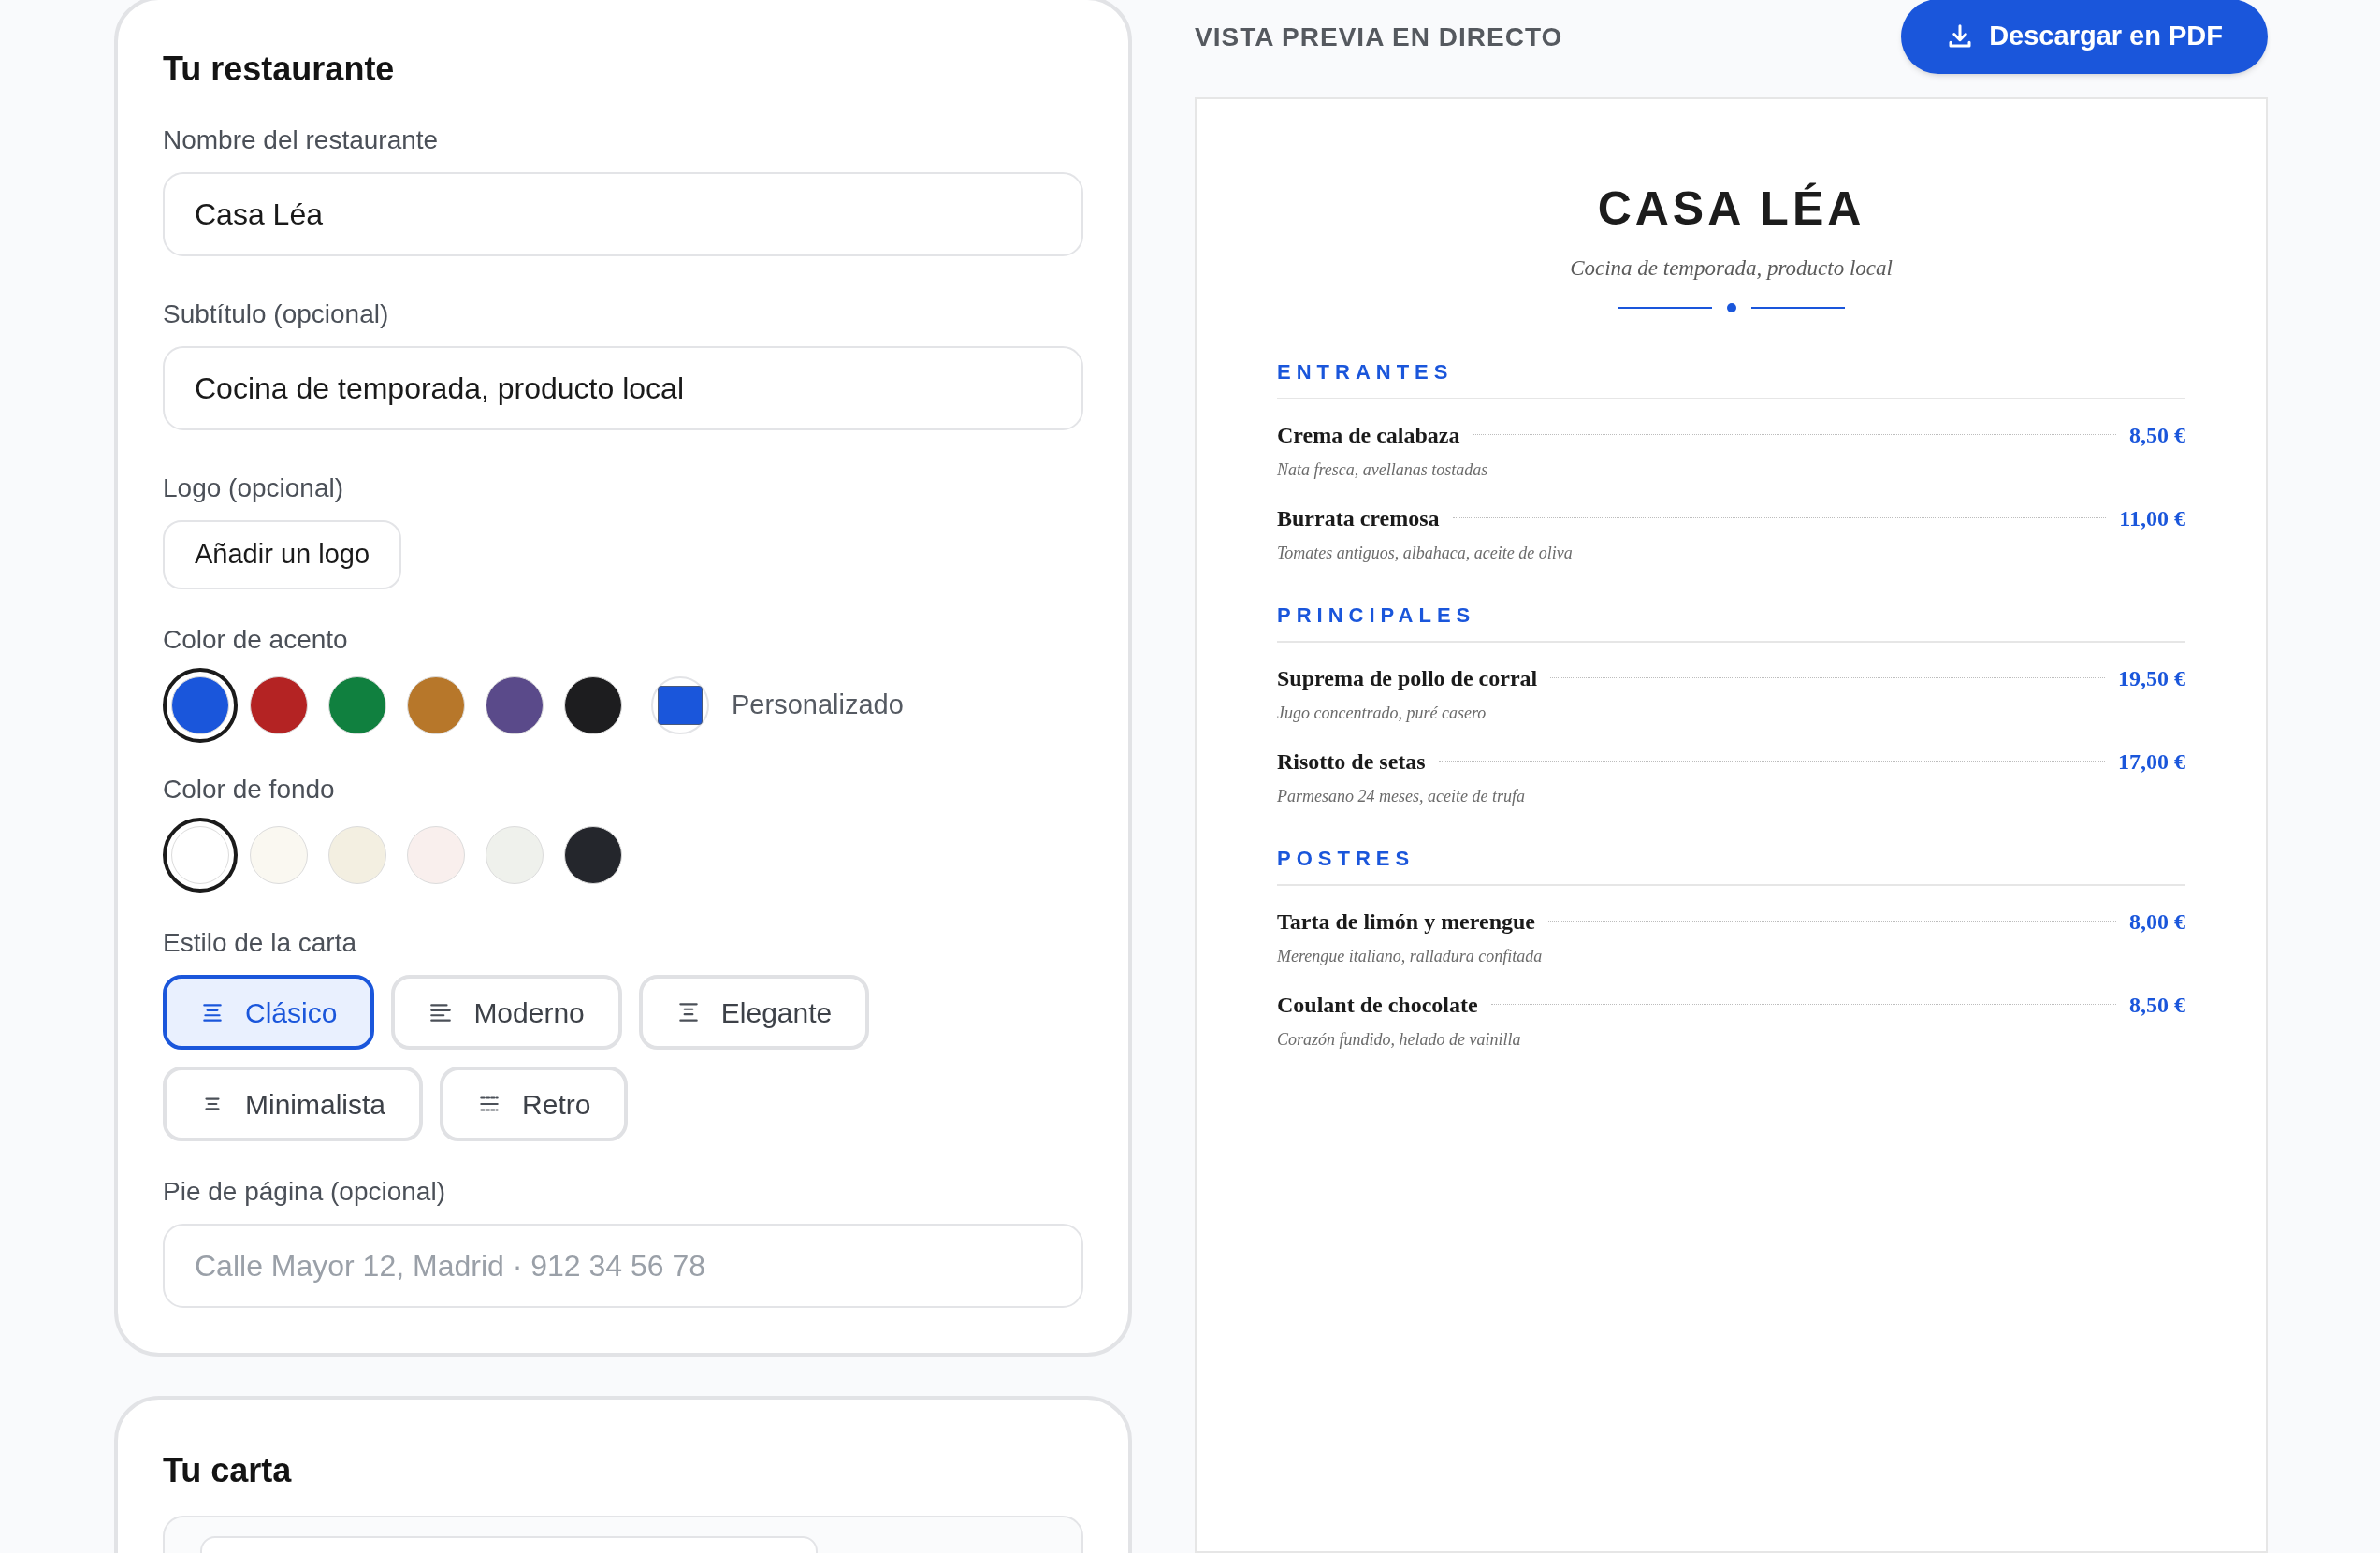 Image resolution: width=2380 pixels, height=1553 pixels. What do you see at coordinates (623, 214) in the screenshot?
I see `text-field: Casa Léa` at bounding box center [623, 214].